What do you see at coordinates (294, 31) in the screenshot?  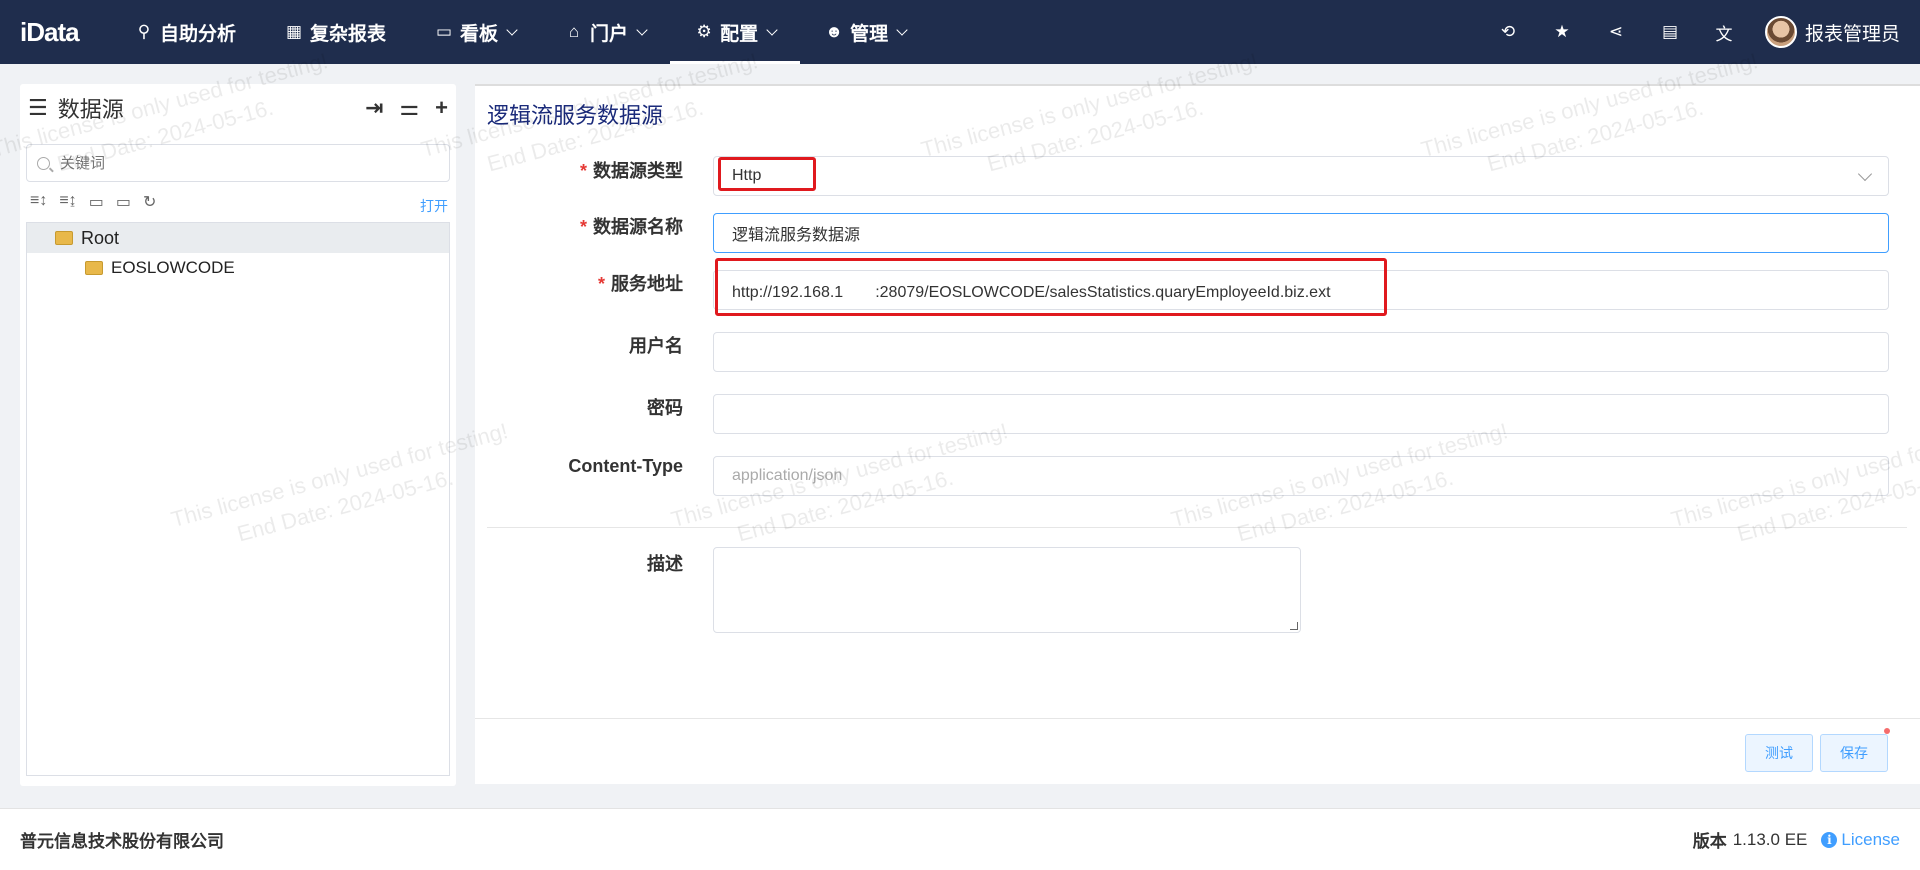 I see `table-icon: ▦` at bounding box center [294, 31].